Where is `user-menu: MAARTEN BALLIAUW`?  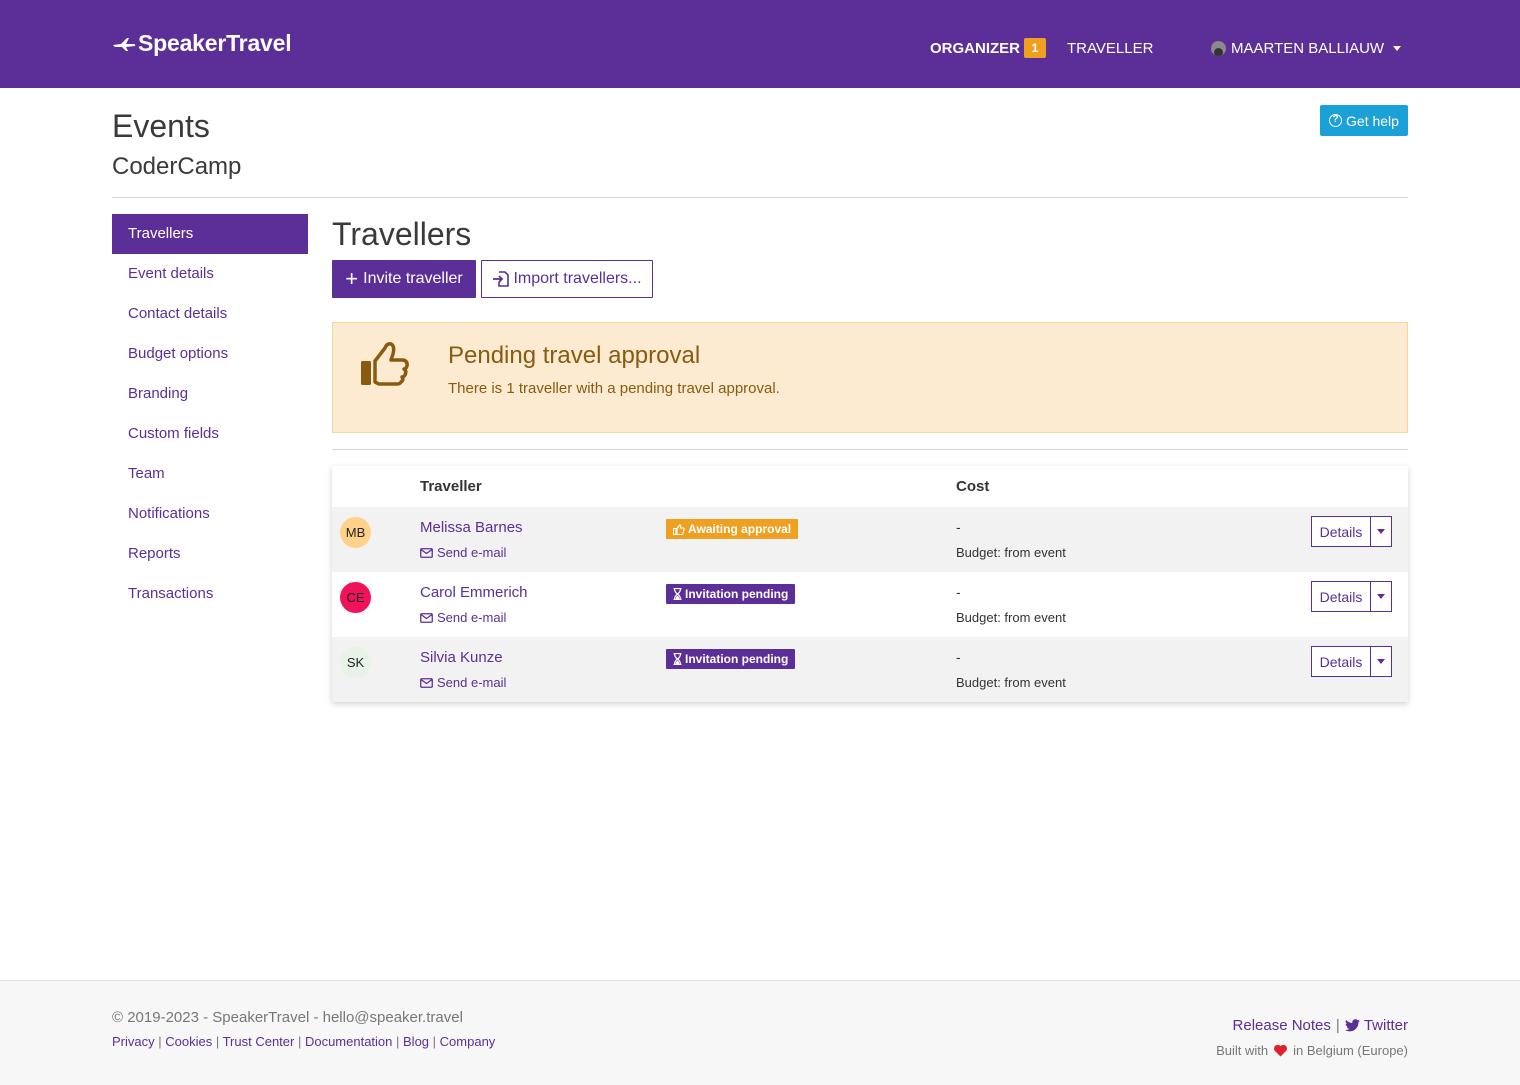 user-menu: MAARTEN BALLIAUW is located at coordinates (1306, 48).